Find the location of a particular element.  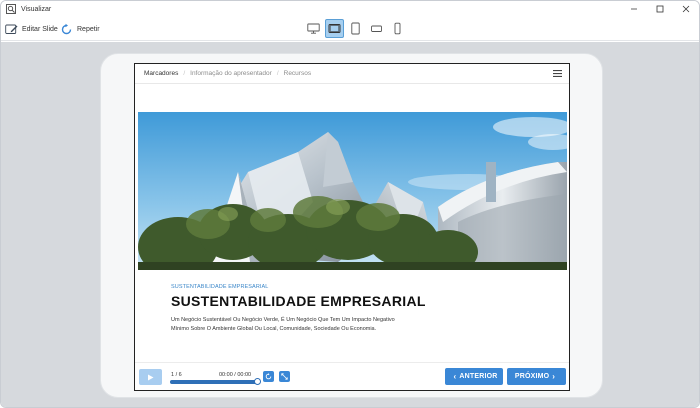

window-title: Visualizar is located at coordinates (36, 9).